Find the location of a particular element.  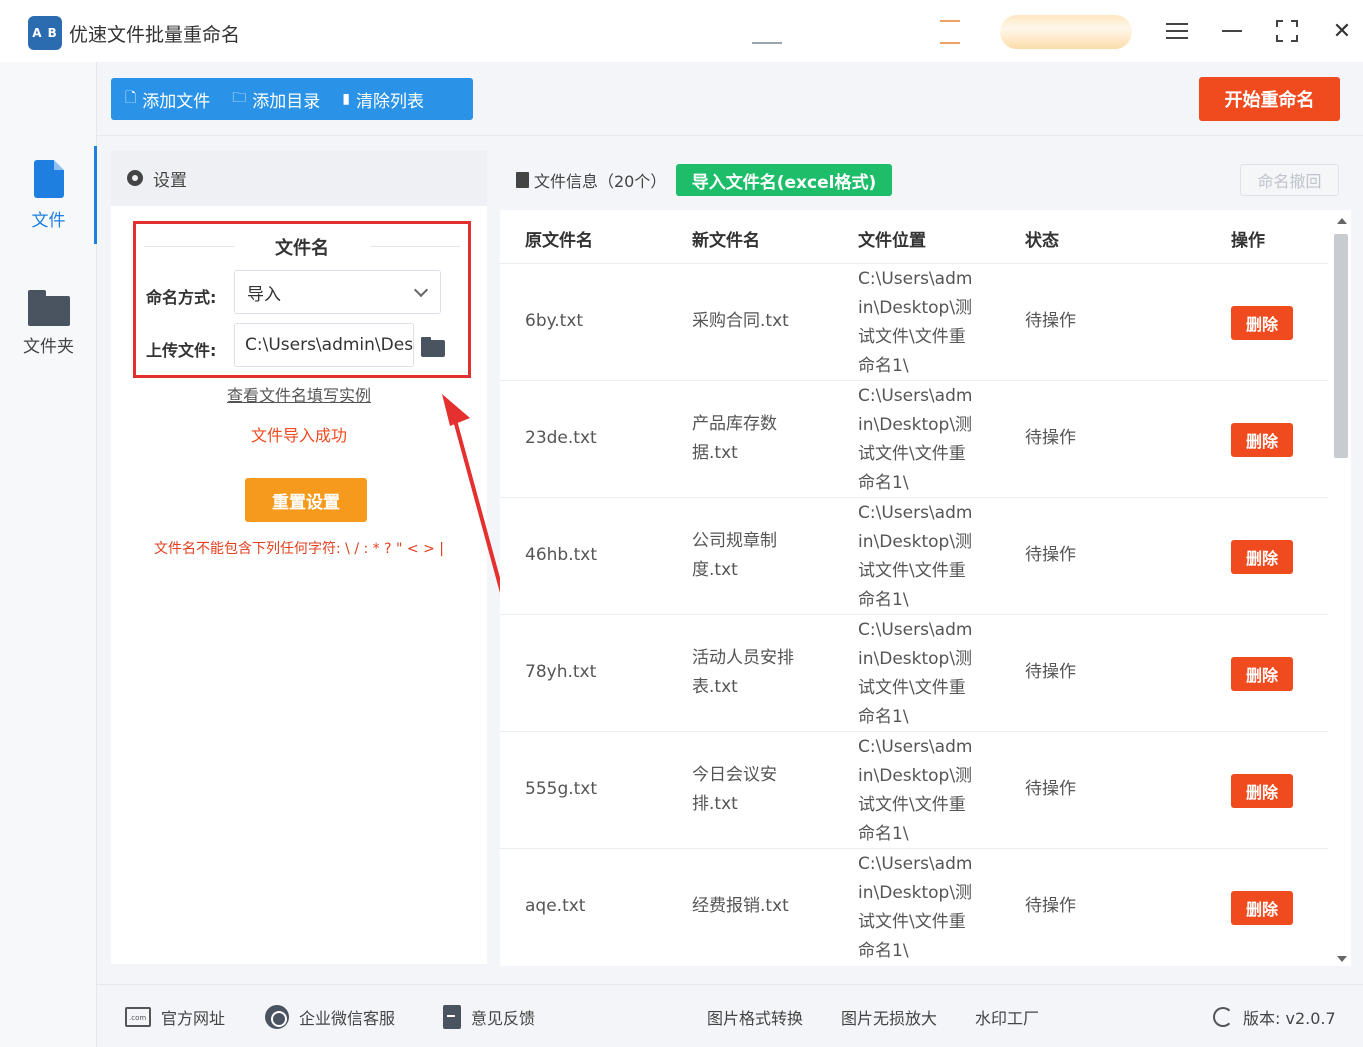

folder-icon is located at coordinates (48, 308).